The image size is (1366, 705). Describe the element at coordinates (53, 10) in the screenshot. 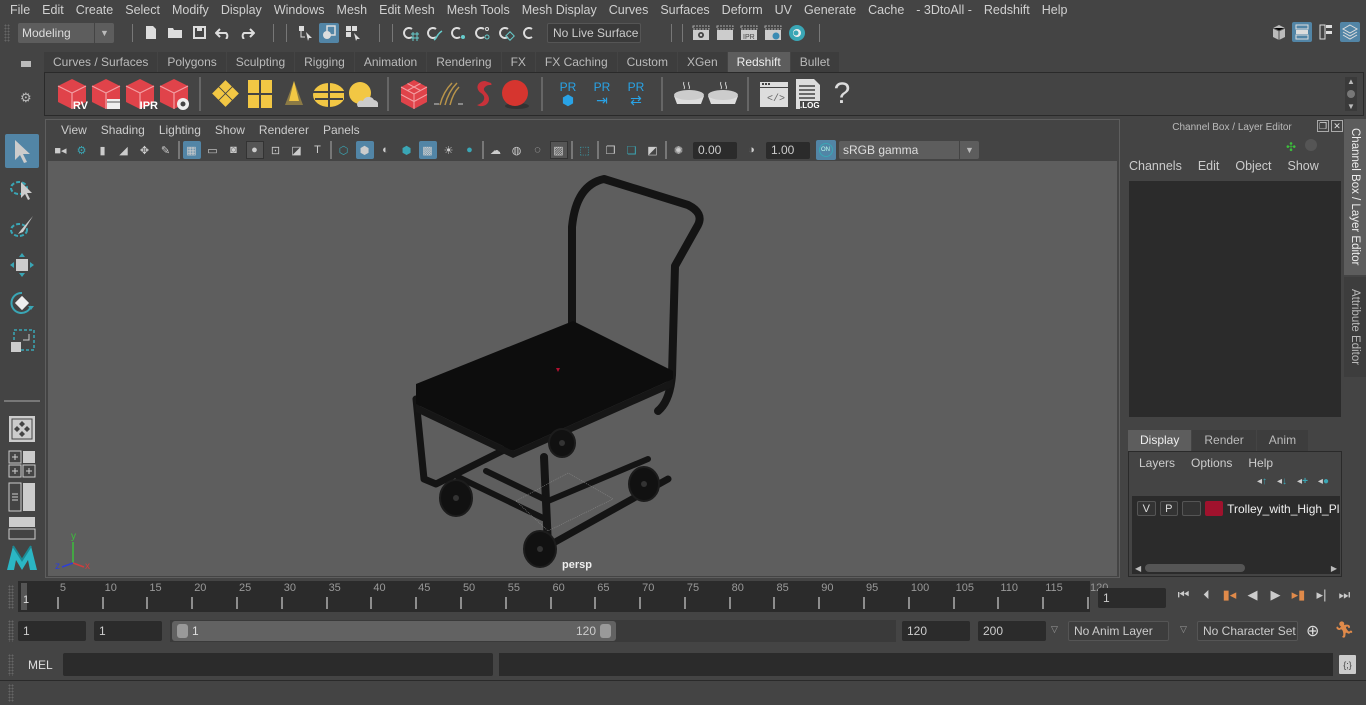

I see `menu-edit: Edit` at that location.